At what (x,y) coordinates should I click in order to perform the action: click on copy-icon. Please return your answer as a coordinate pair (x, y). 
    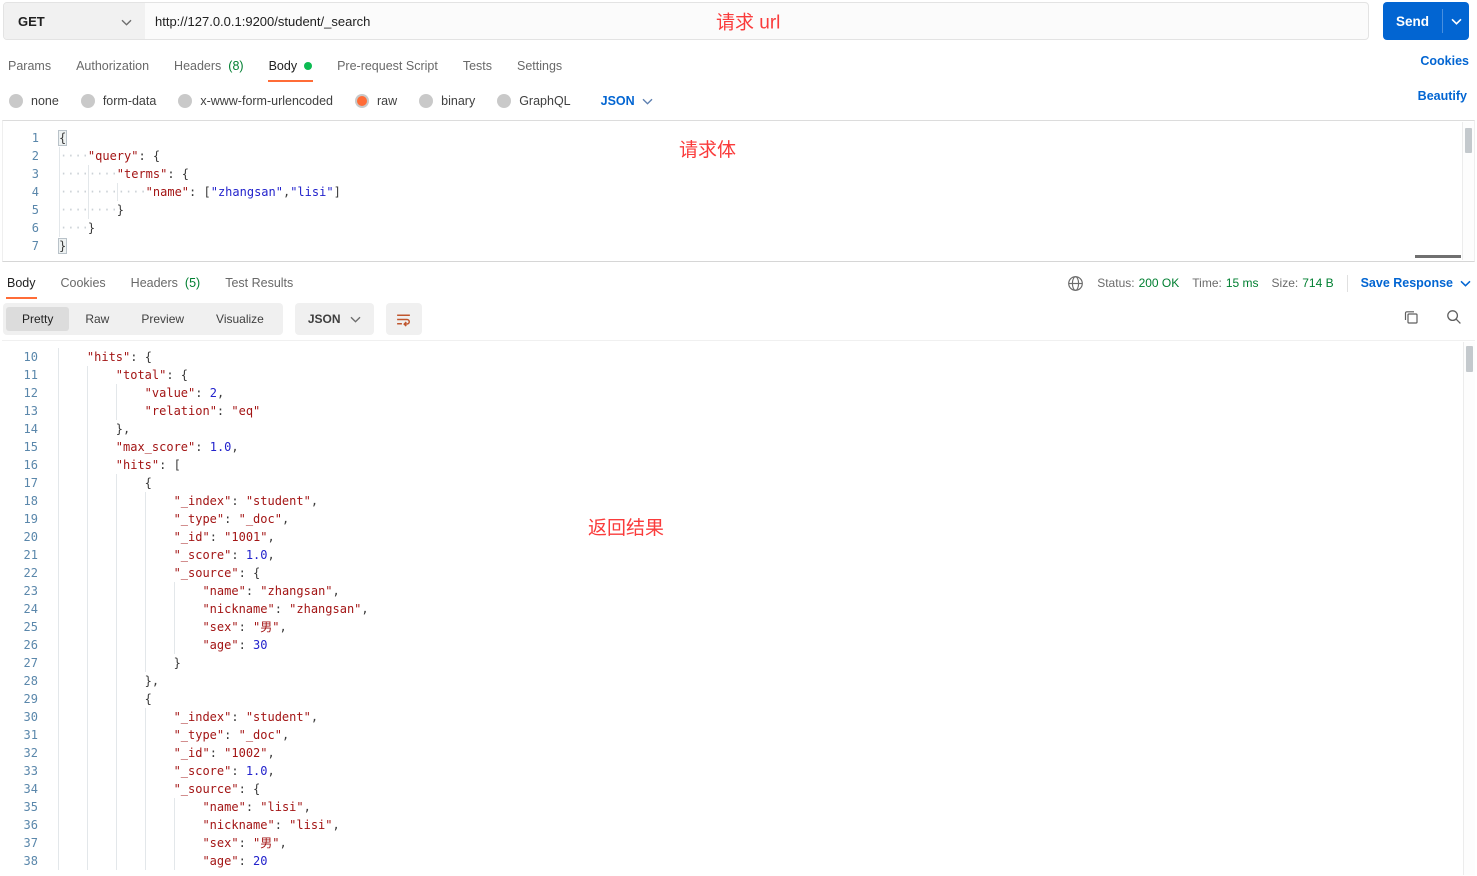
    Looking at the image, I should click on (1411, 317).